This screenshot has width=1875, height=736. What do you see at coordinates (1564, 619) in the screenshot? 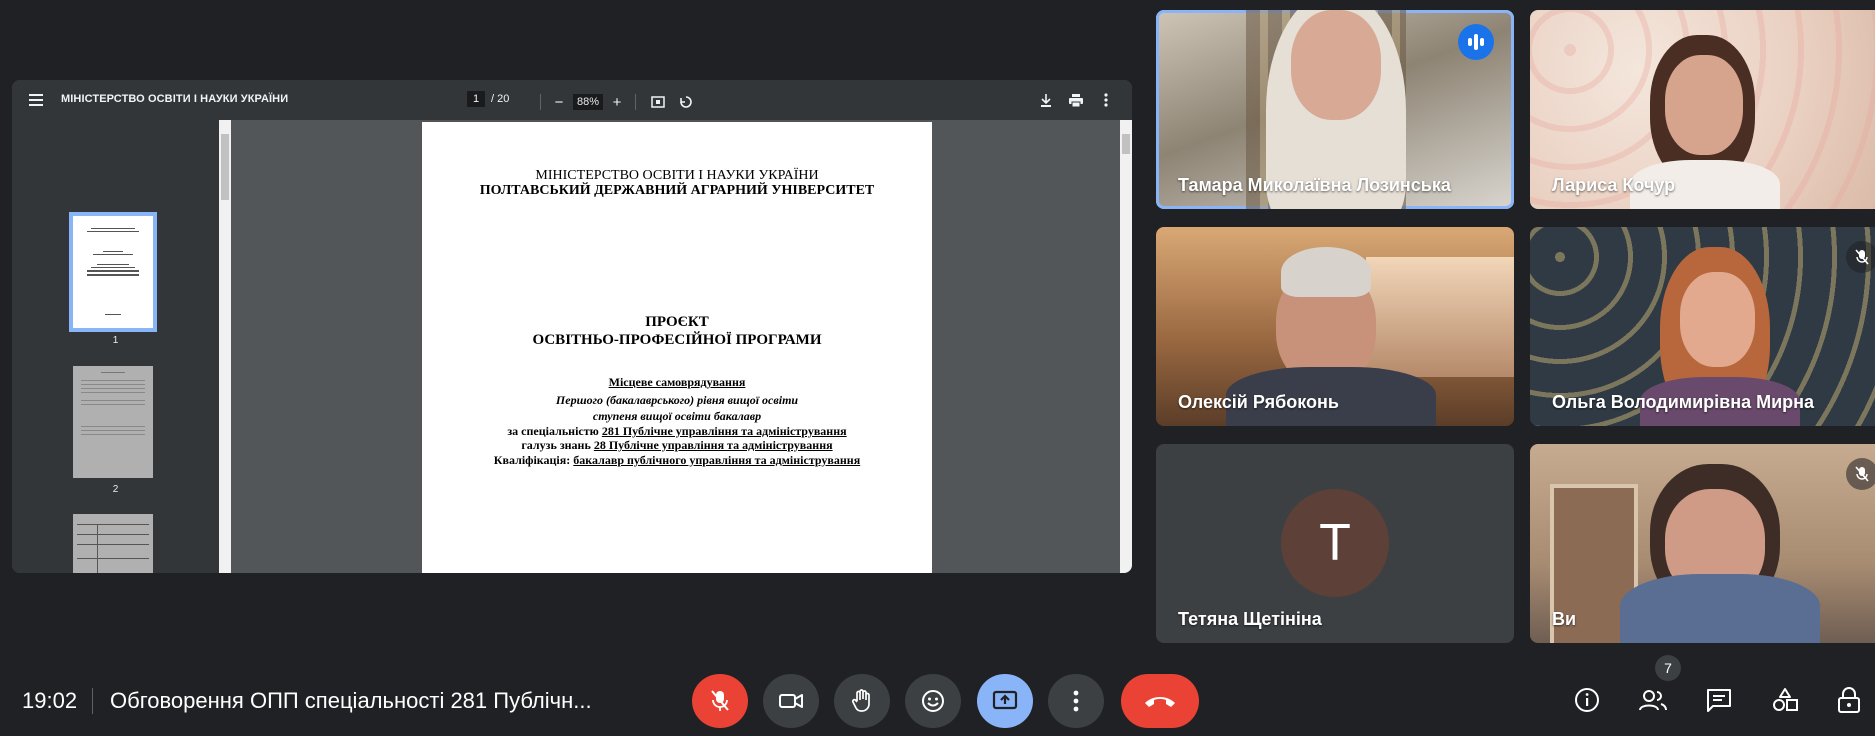
I see `participant-name: Ви` at bounding box center [1564, 619].